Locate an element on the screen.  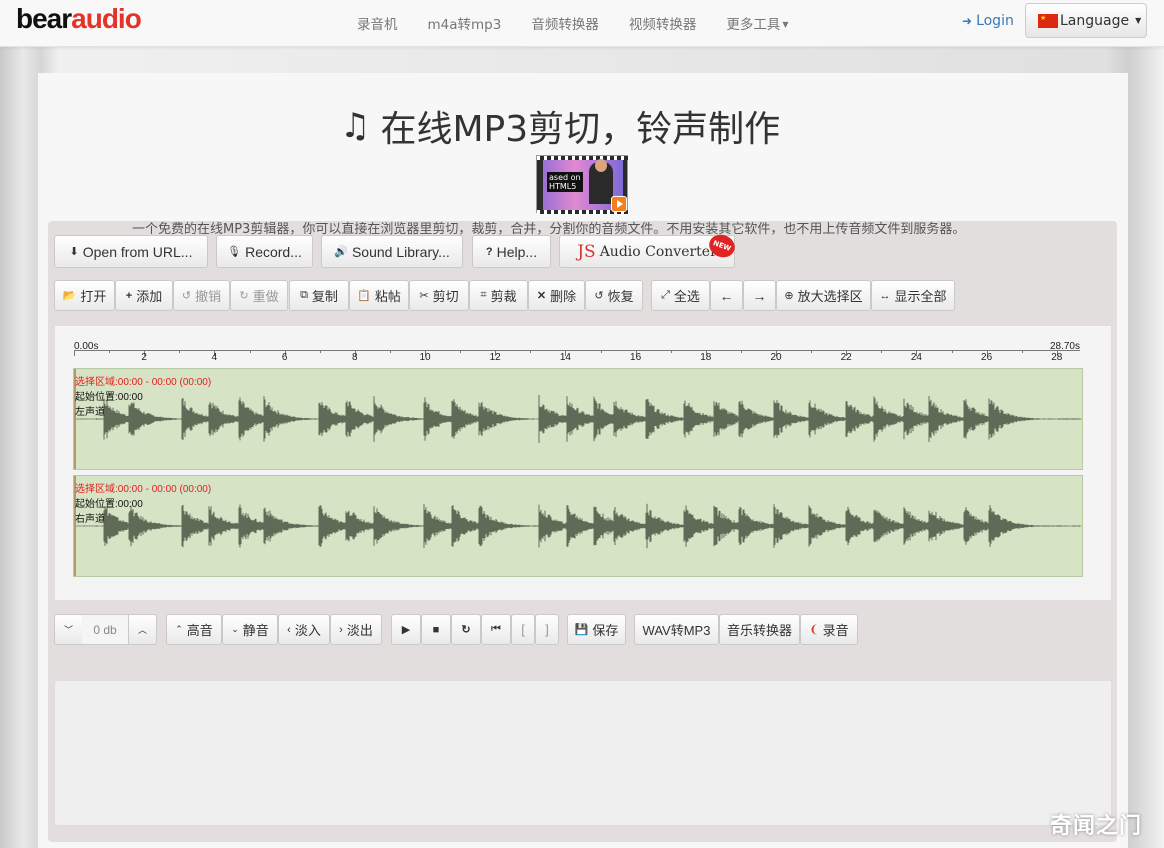
open-file-button: 📂 打开 is located at coordinates (84, 295).